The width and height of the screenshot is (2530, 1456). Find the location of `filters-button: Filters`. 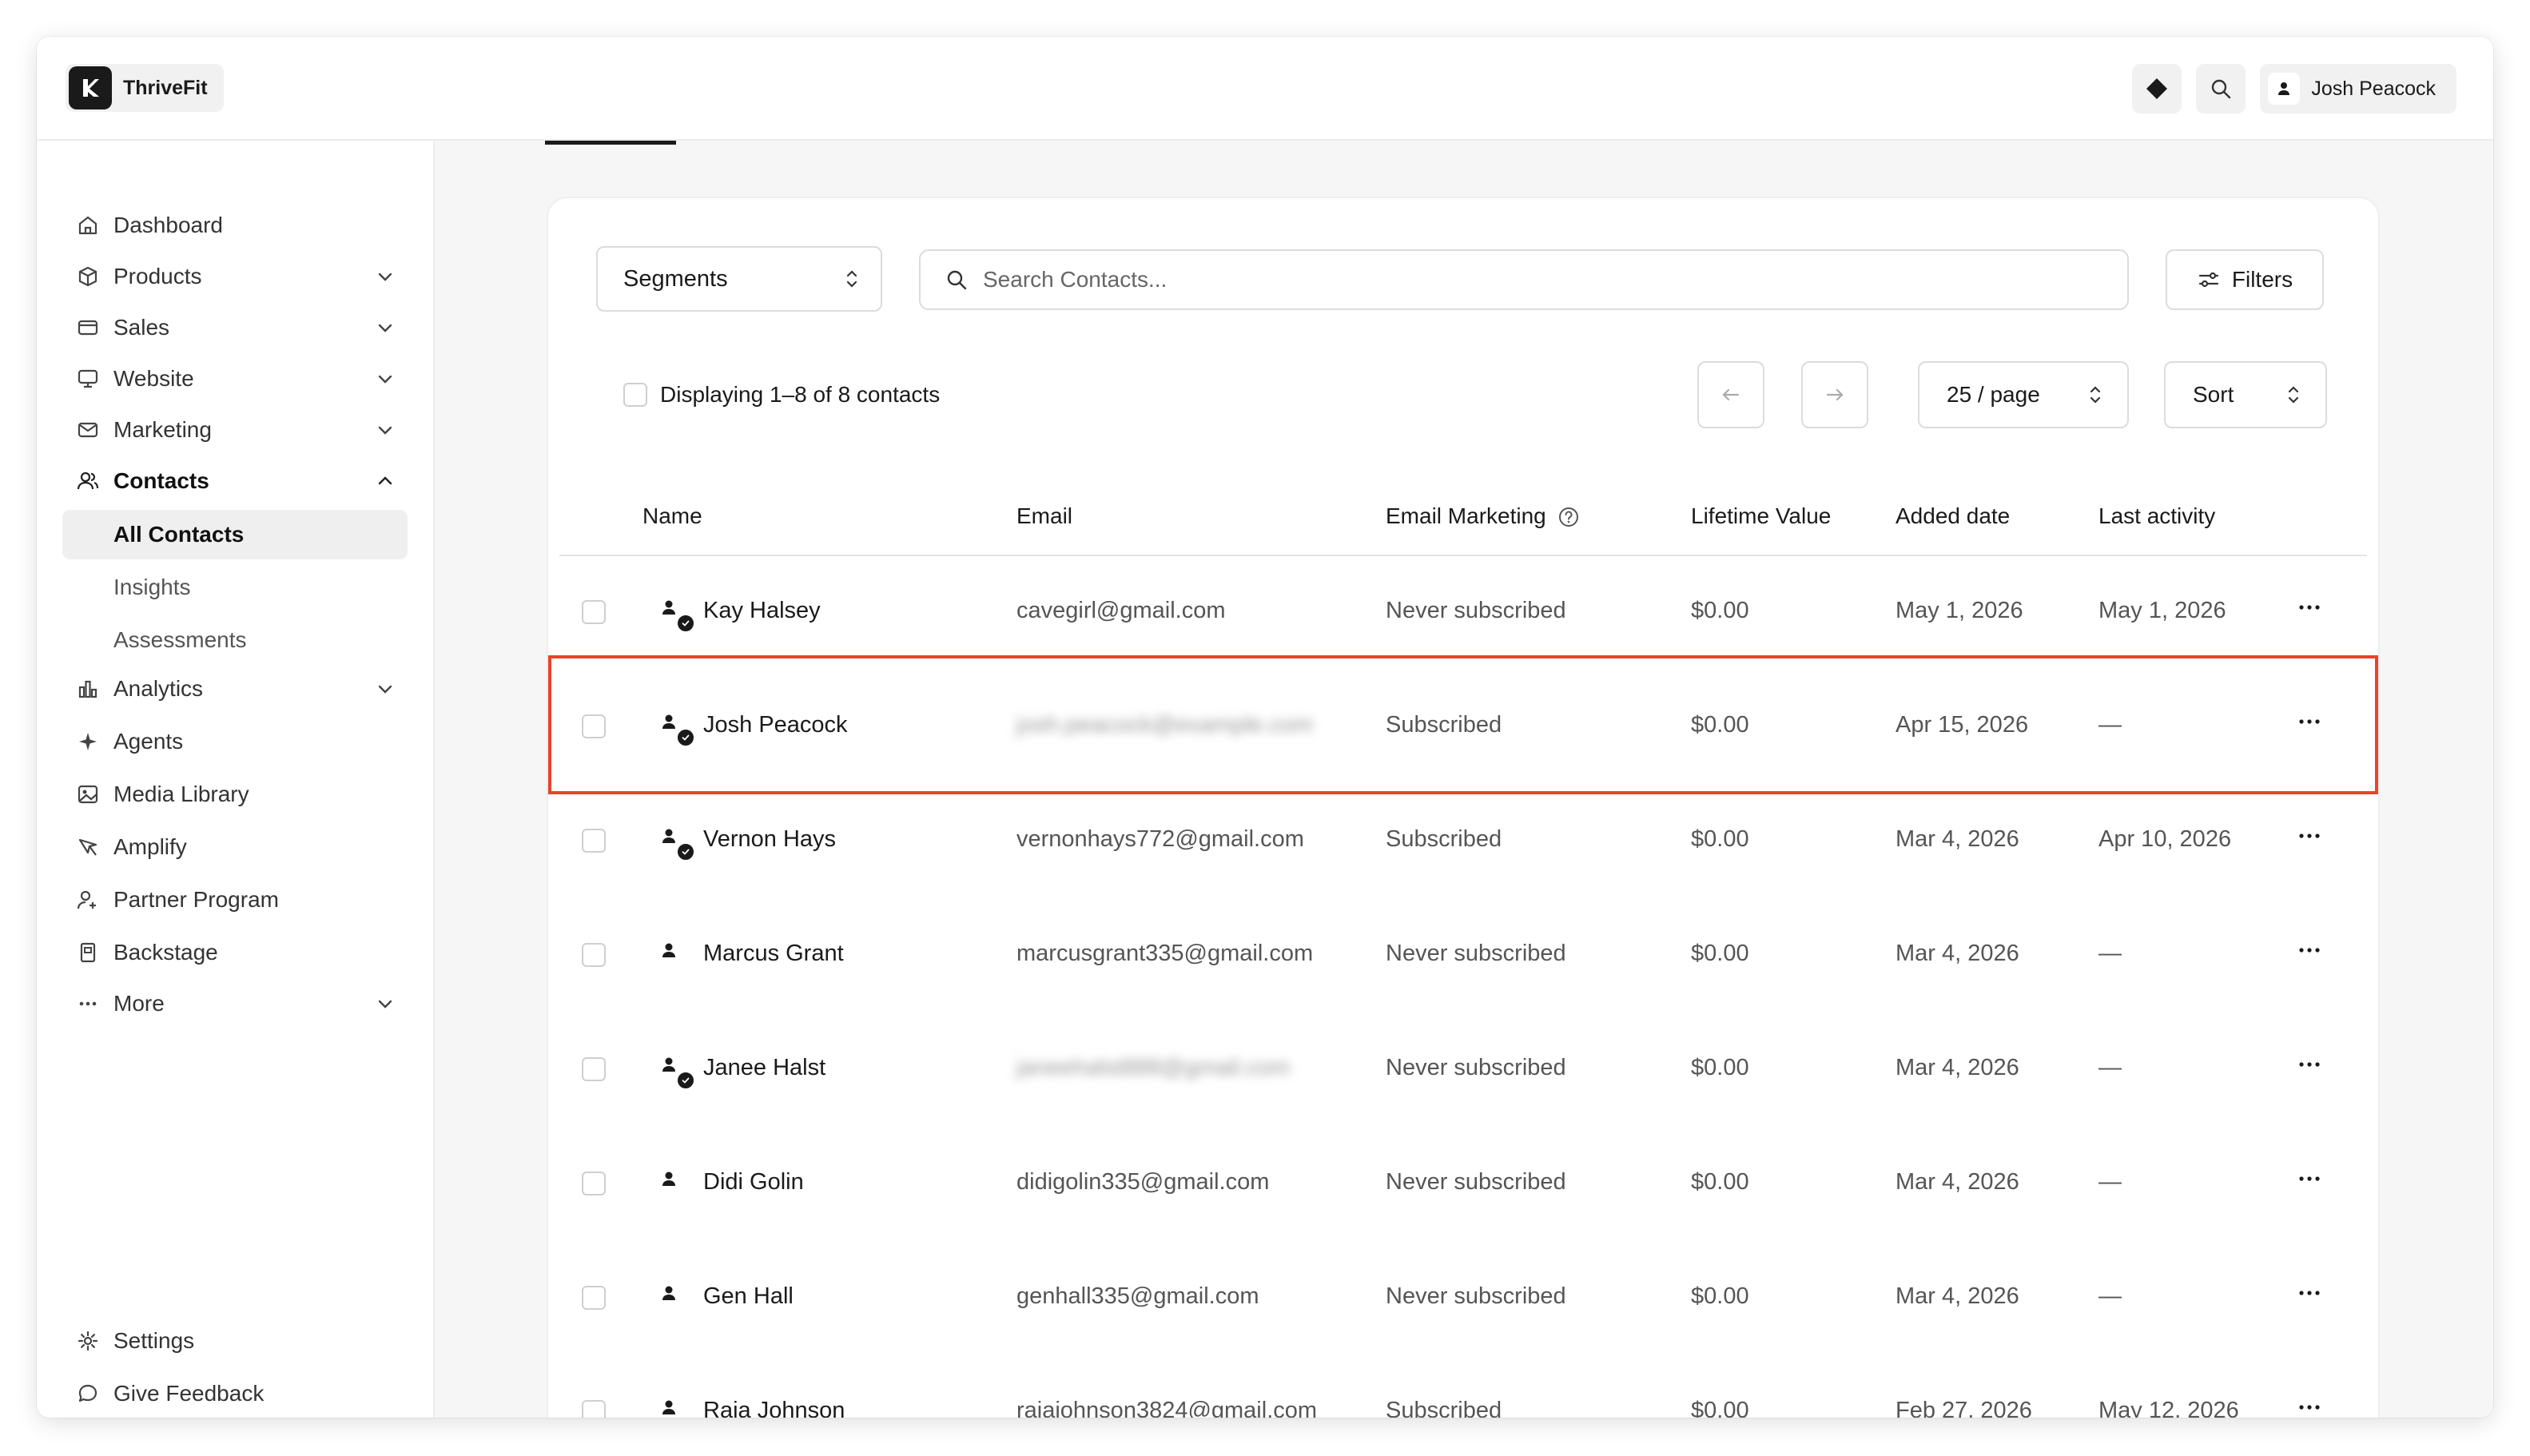

filters-button: Filters is located at coordinates (2245, 279).